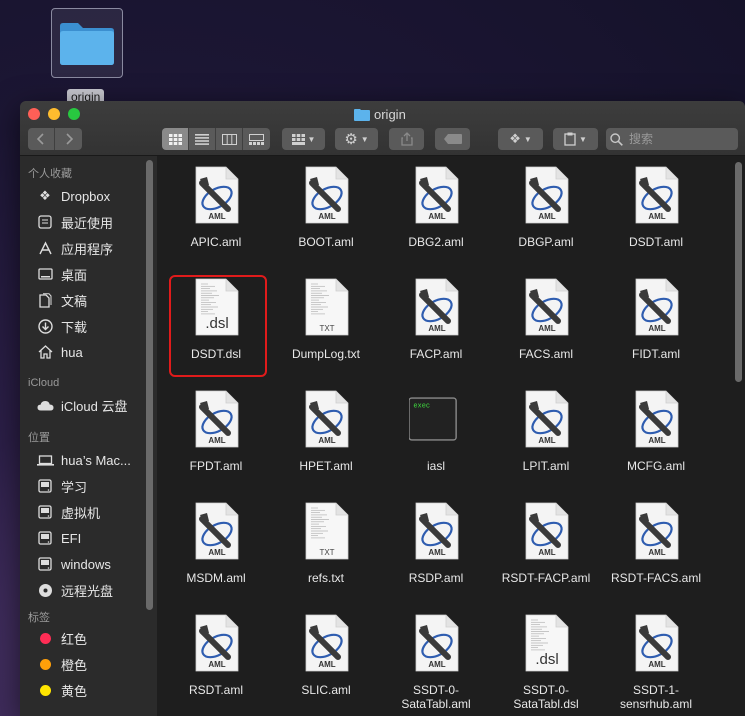  What do you see at coordinates (87, 223) in the screenshot?
I see `sidebar-item-label: 最近使用` at bounding box center [87, 223].